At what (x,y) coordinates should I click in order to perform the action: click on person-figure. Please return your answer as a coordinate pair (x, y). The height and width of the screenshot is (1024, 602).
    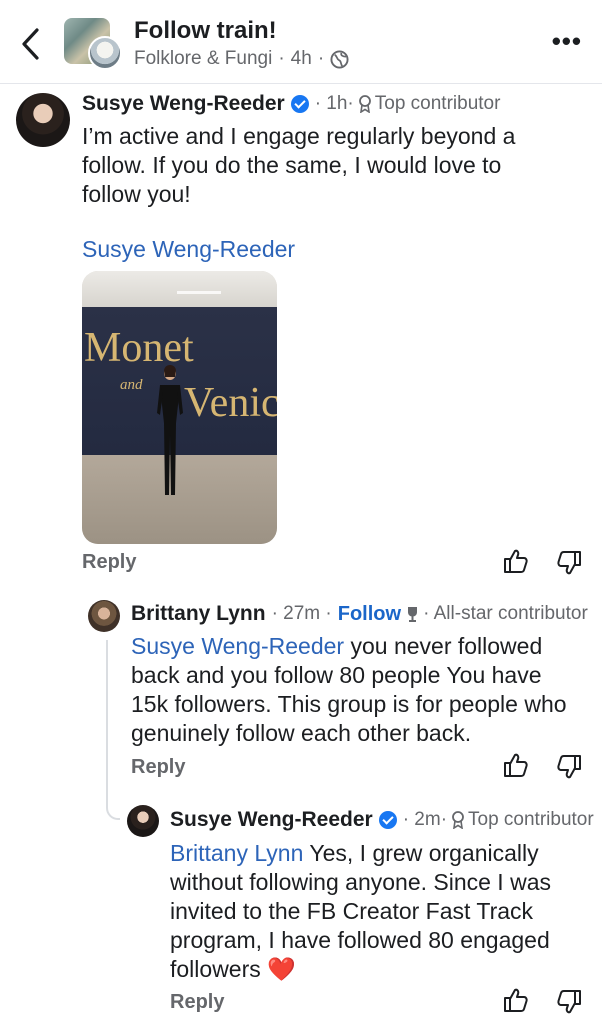
    Looking at the image, I should click on (170, 430).